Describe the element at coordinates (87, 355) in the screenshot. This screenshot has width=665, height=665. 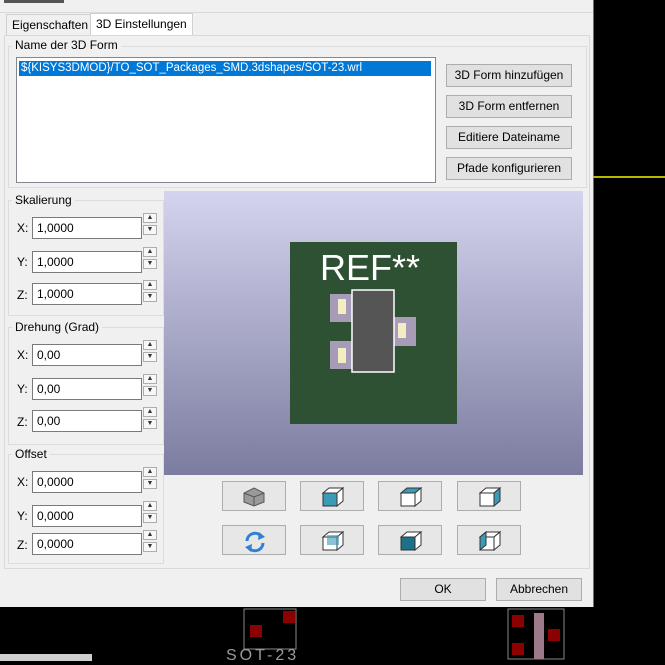
I see `rotation-x-field: 0,00` at that location.